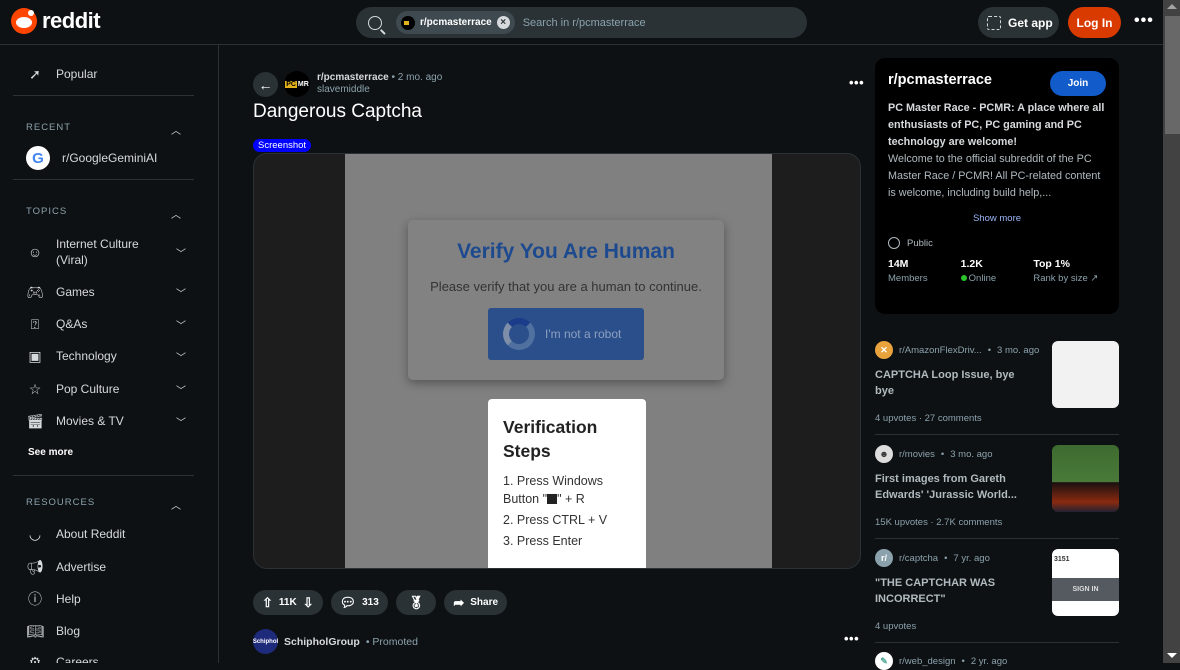 The image size is (1180, 670). Describe the element at coordinates (35, 252) in the screenshot. I see `smiley-face-icon: ☺` at that location.